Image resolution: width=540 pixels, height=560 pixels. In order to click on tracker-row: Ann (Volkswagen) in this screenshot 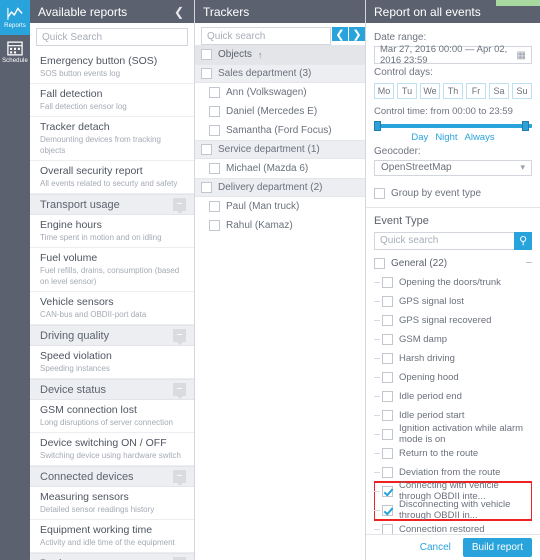, I will do `click(280, 92)`.